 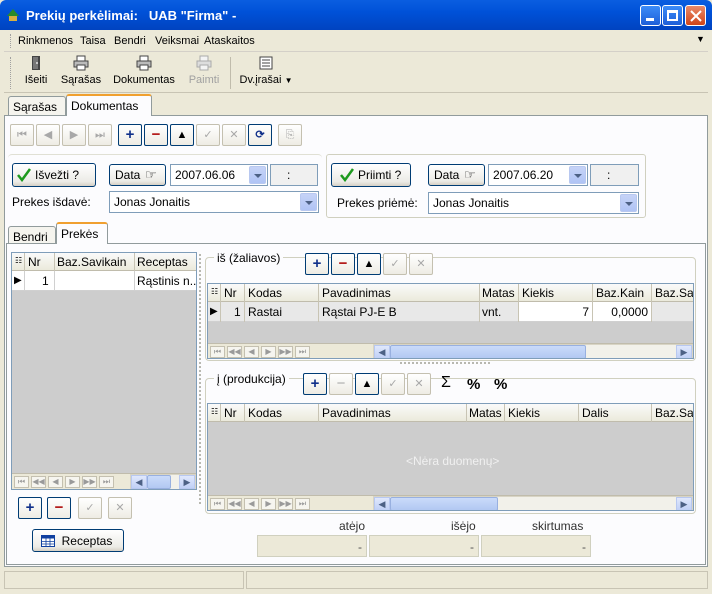 I want to click on post-raw-button: ✓, so click(x=395, y=264).